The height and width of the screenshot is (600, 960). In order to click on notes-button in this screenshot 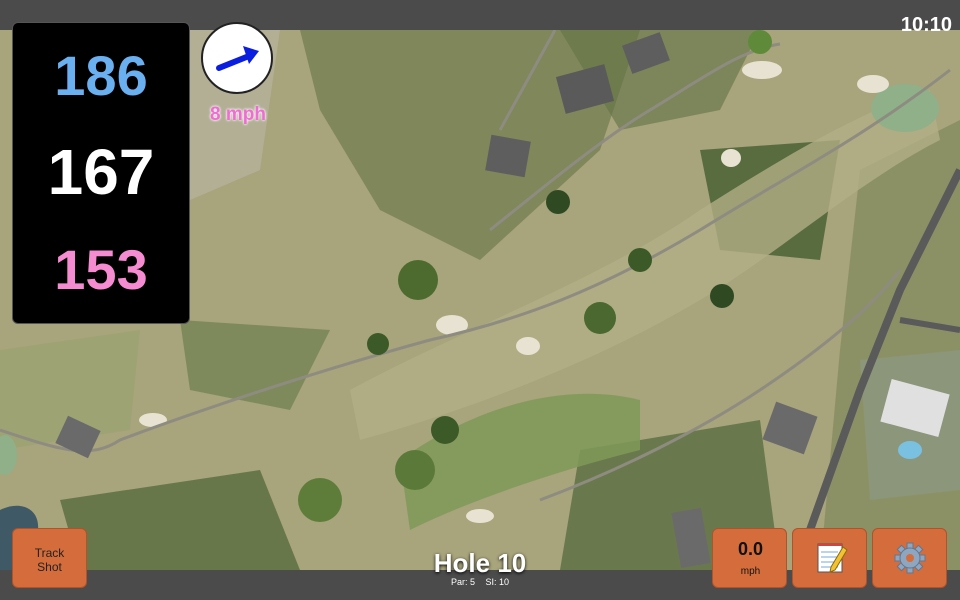, I will do `click(829, 558)`.